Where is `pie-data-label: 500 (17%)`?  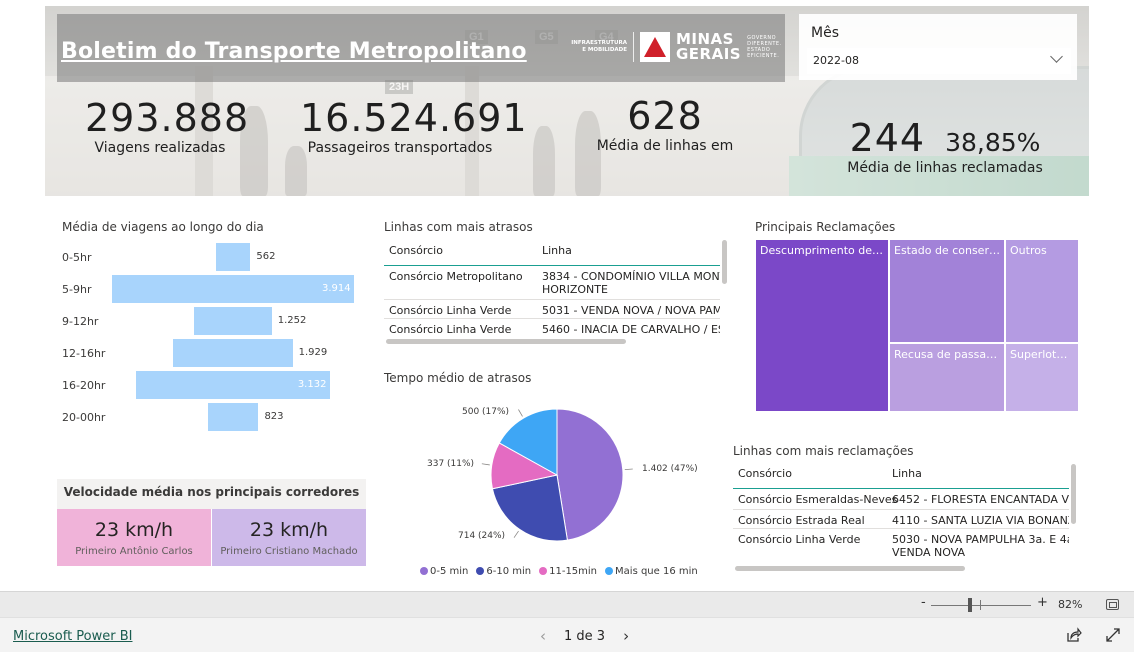 pie-data-label: 500 (17%) is located at coordinates (486, 412).